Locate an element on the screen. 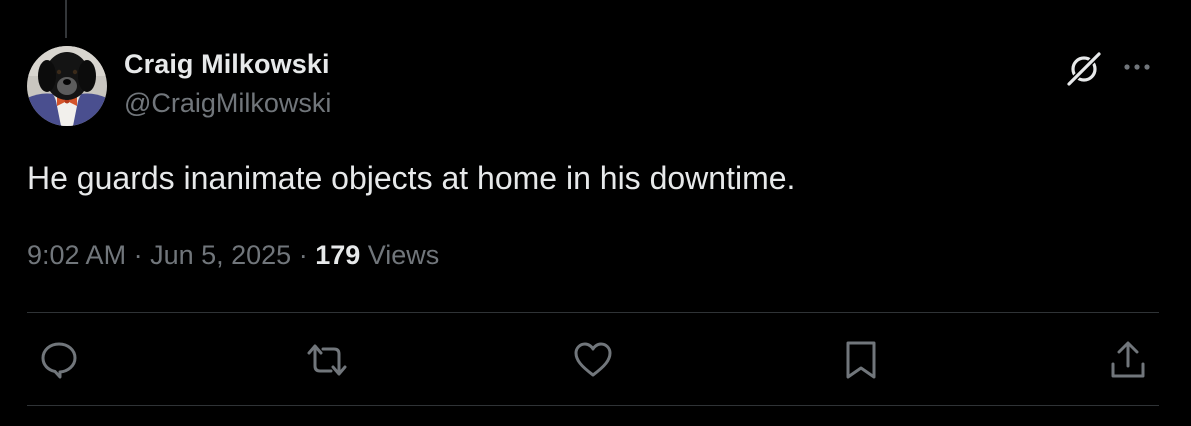 The height and width of the screenshot is (426, 1191). share-icon is located at coordinates (1128, 359).